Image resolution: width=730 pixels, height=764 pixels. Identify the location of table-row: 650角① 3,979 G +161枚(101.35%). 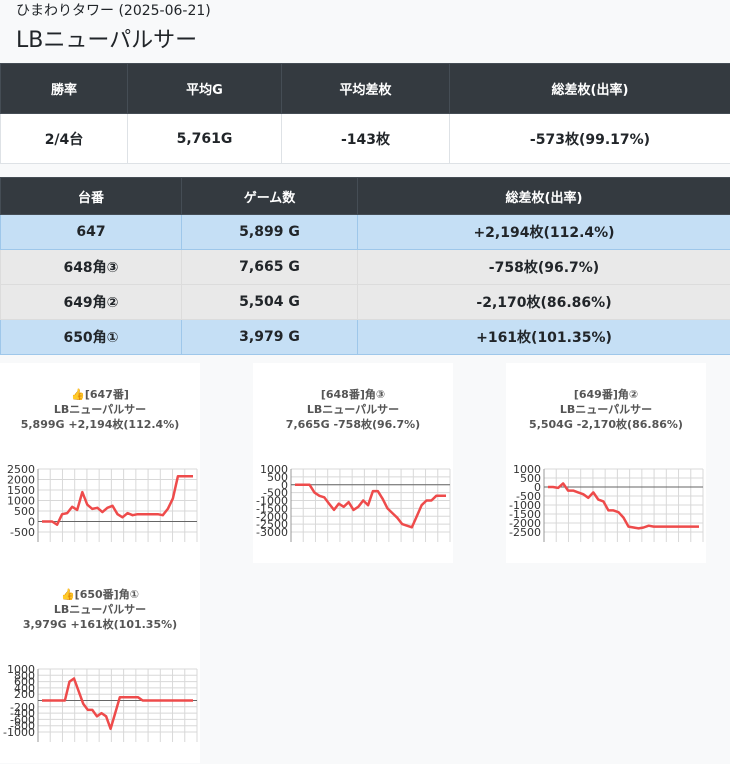
(365, 337).